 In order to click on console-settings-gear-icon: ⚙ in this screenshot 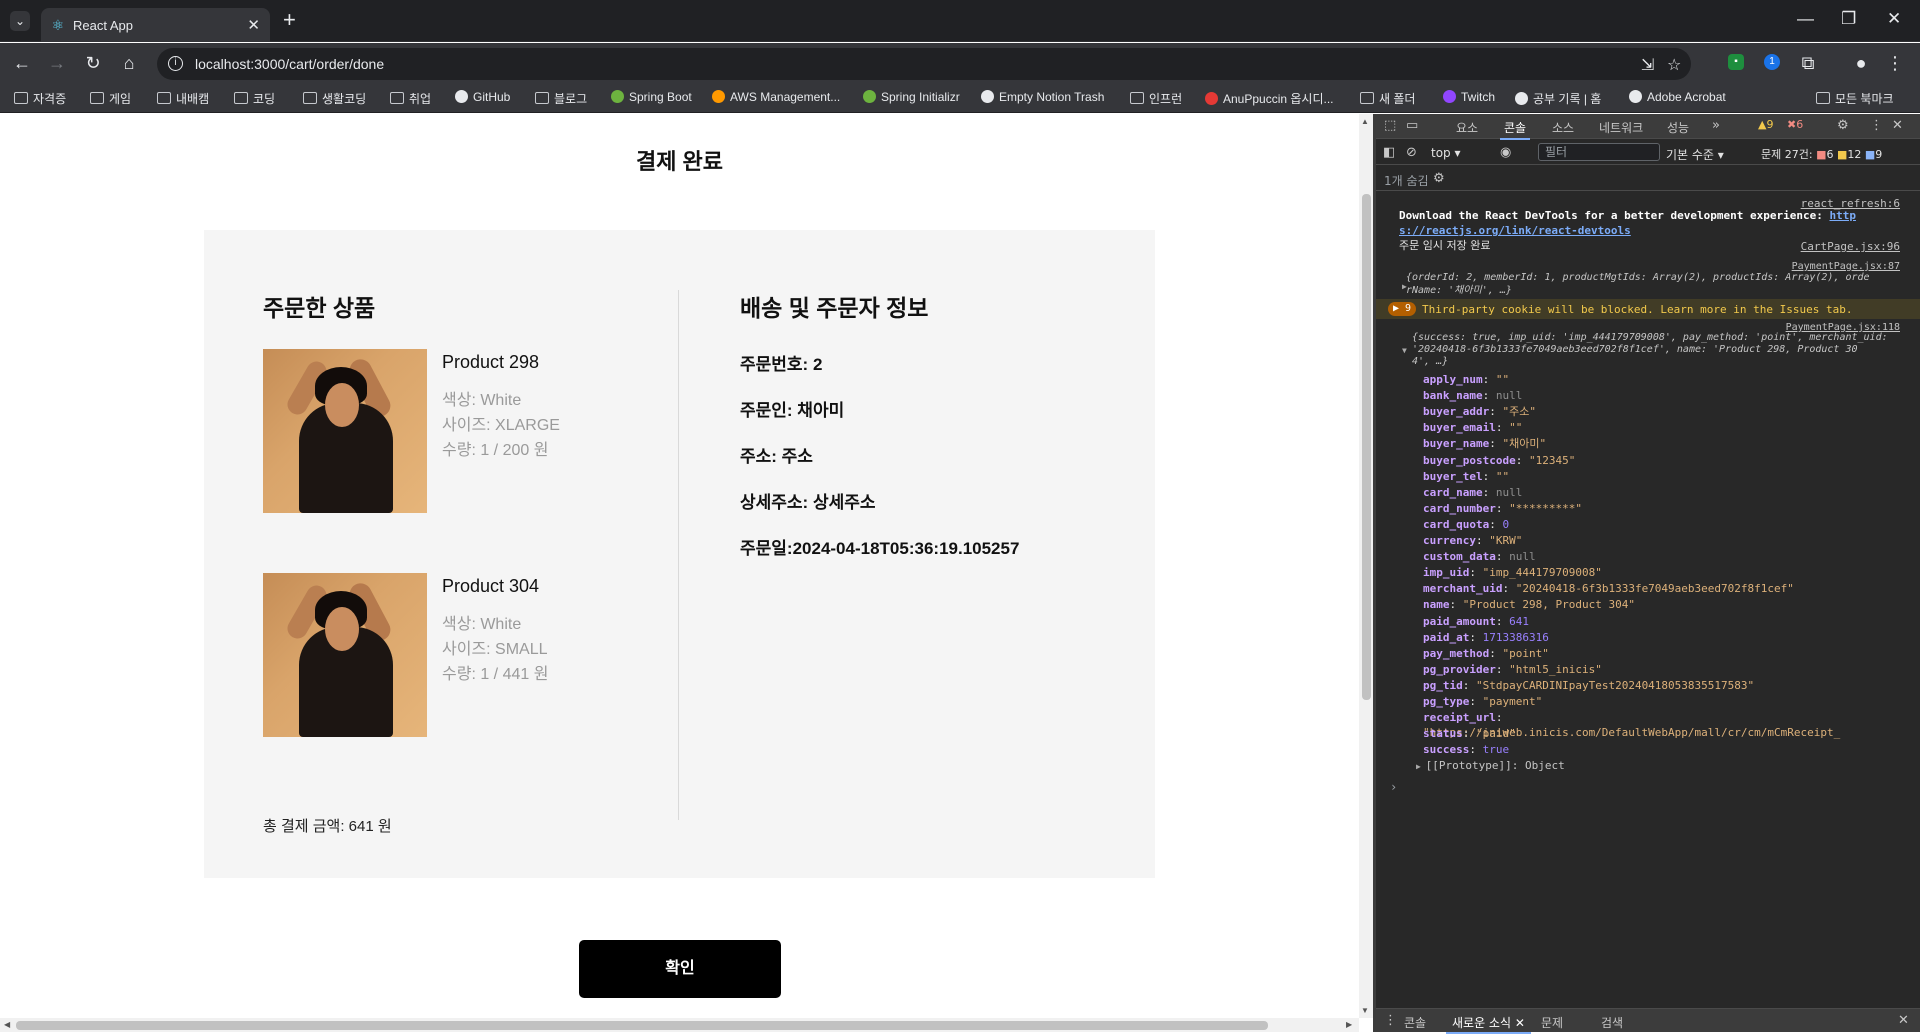, I will do `click(1439, 178)`.